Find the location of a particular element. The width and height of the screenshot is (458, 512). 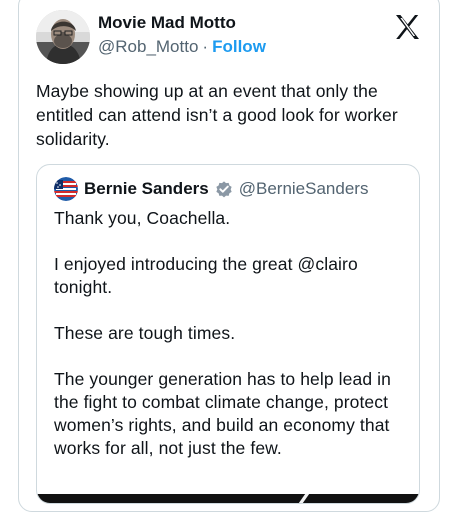

follow-button: Follow is located at coordinates (239, 47).